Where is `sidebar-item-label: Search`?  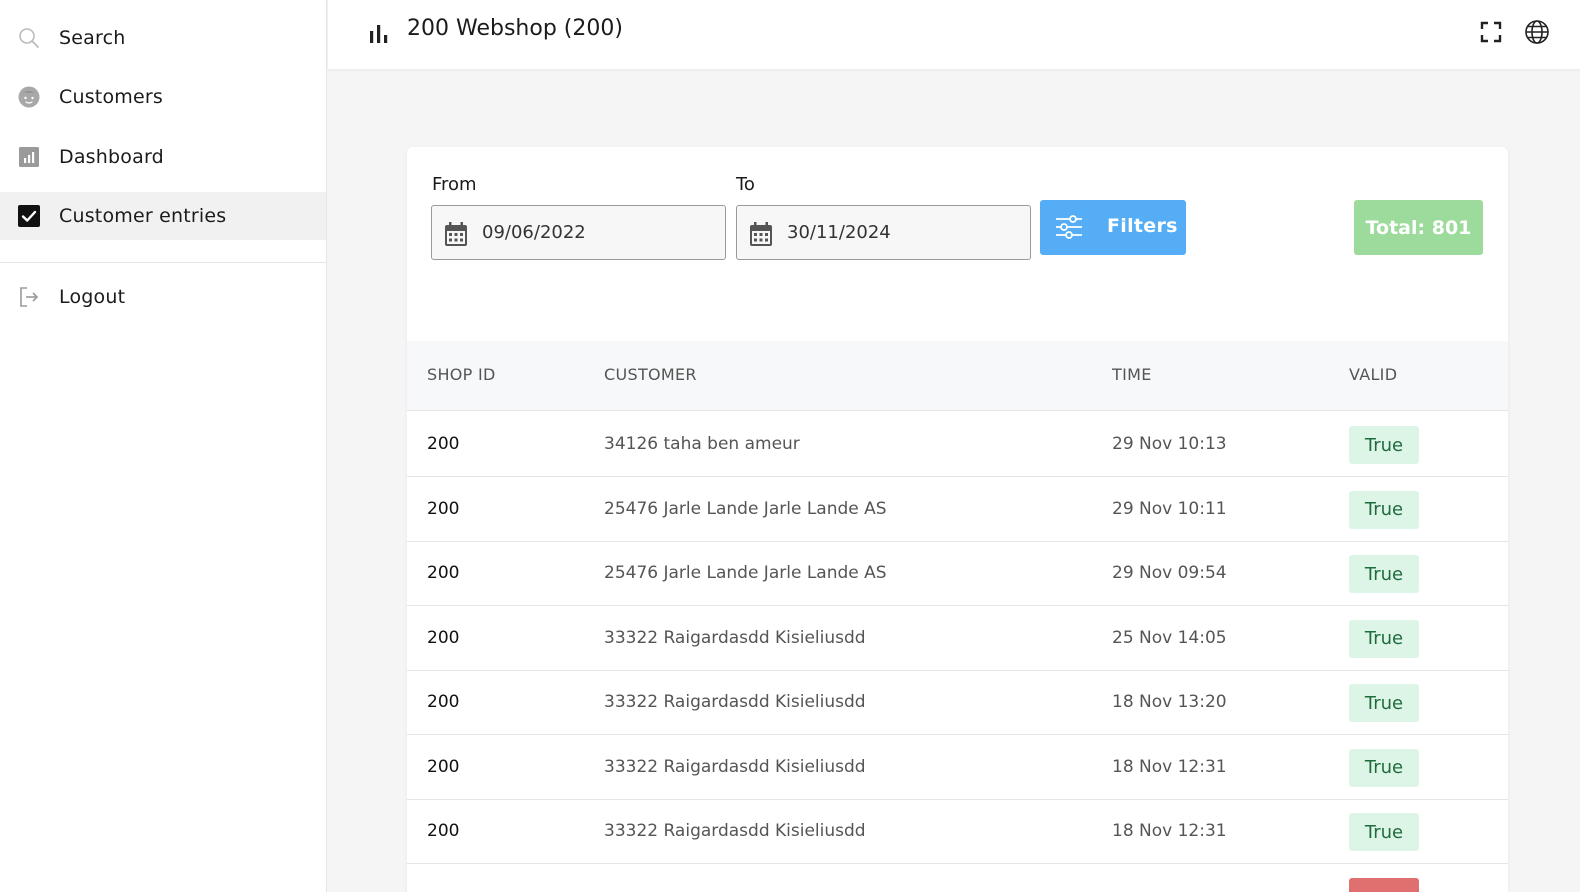
sidebar-item-label: Search is located at coordinates (92, 38).